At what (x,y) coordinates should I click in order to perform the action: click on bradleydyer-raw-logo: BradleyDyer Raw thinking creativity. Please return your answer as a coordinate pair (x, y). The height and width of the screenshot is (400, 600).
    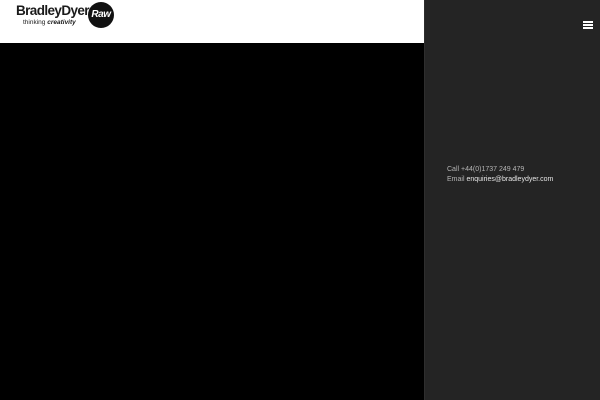
    Looking at the image, I should click on (66, 15).